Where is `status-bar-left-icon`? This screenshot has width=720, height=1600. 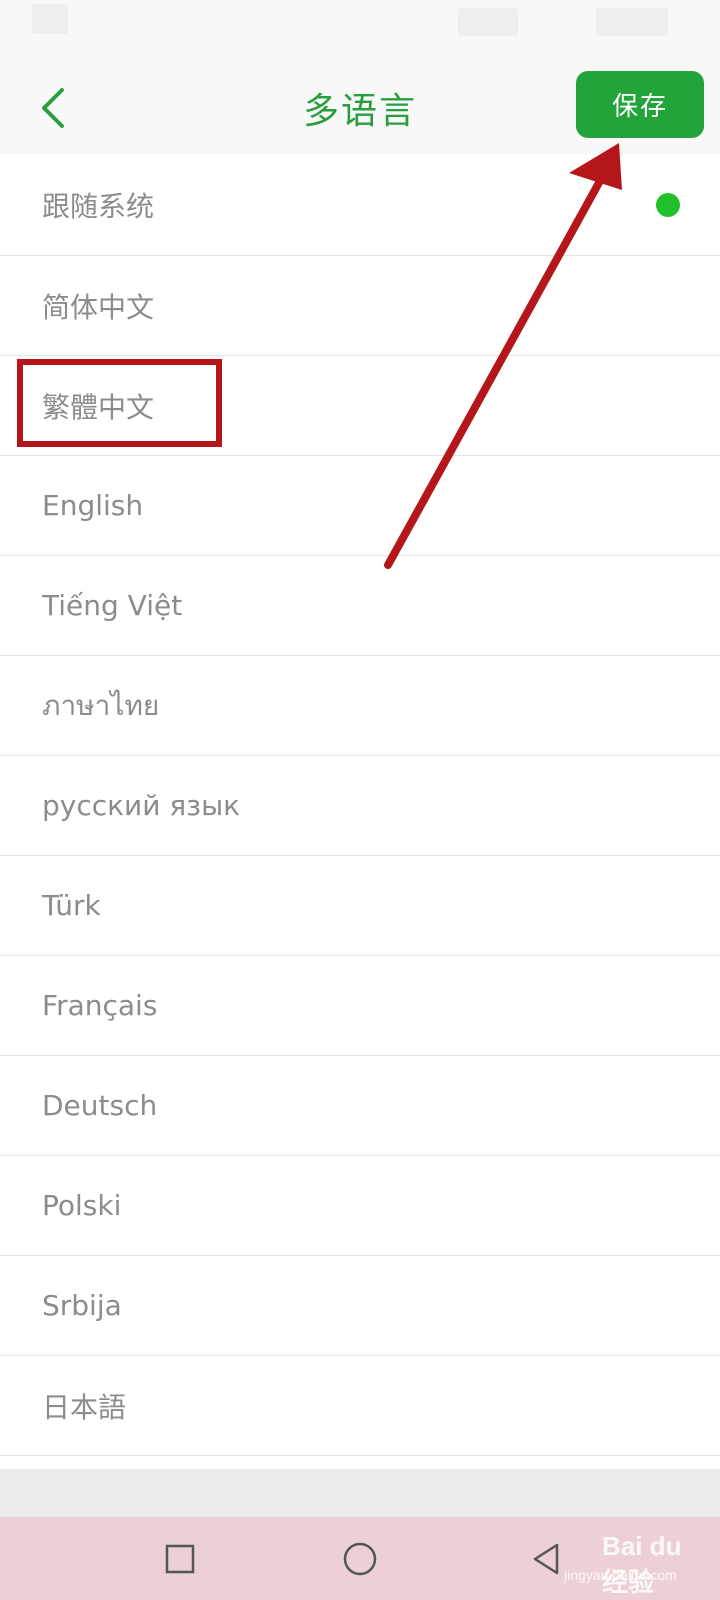
status-bar-left-icon is located at coordinates (50, 19).